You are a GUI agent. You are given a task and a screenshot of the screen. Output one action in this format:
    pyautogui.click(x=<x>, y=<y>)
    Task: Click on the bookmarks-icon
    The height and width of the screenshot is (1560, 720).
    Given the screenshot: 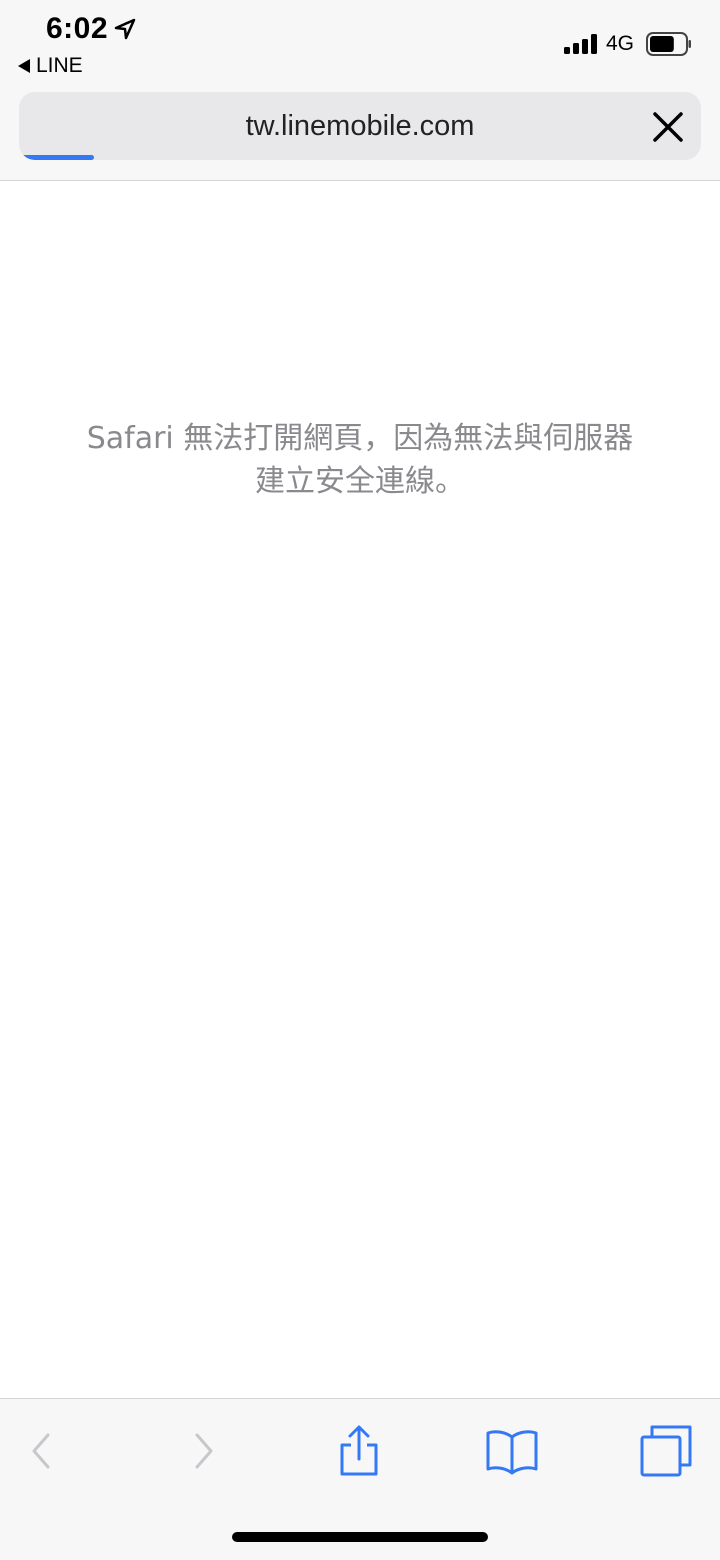 What is the action you would take?
    pyautogui.click(x=512, y=1451)
    